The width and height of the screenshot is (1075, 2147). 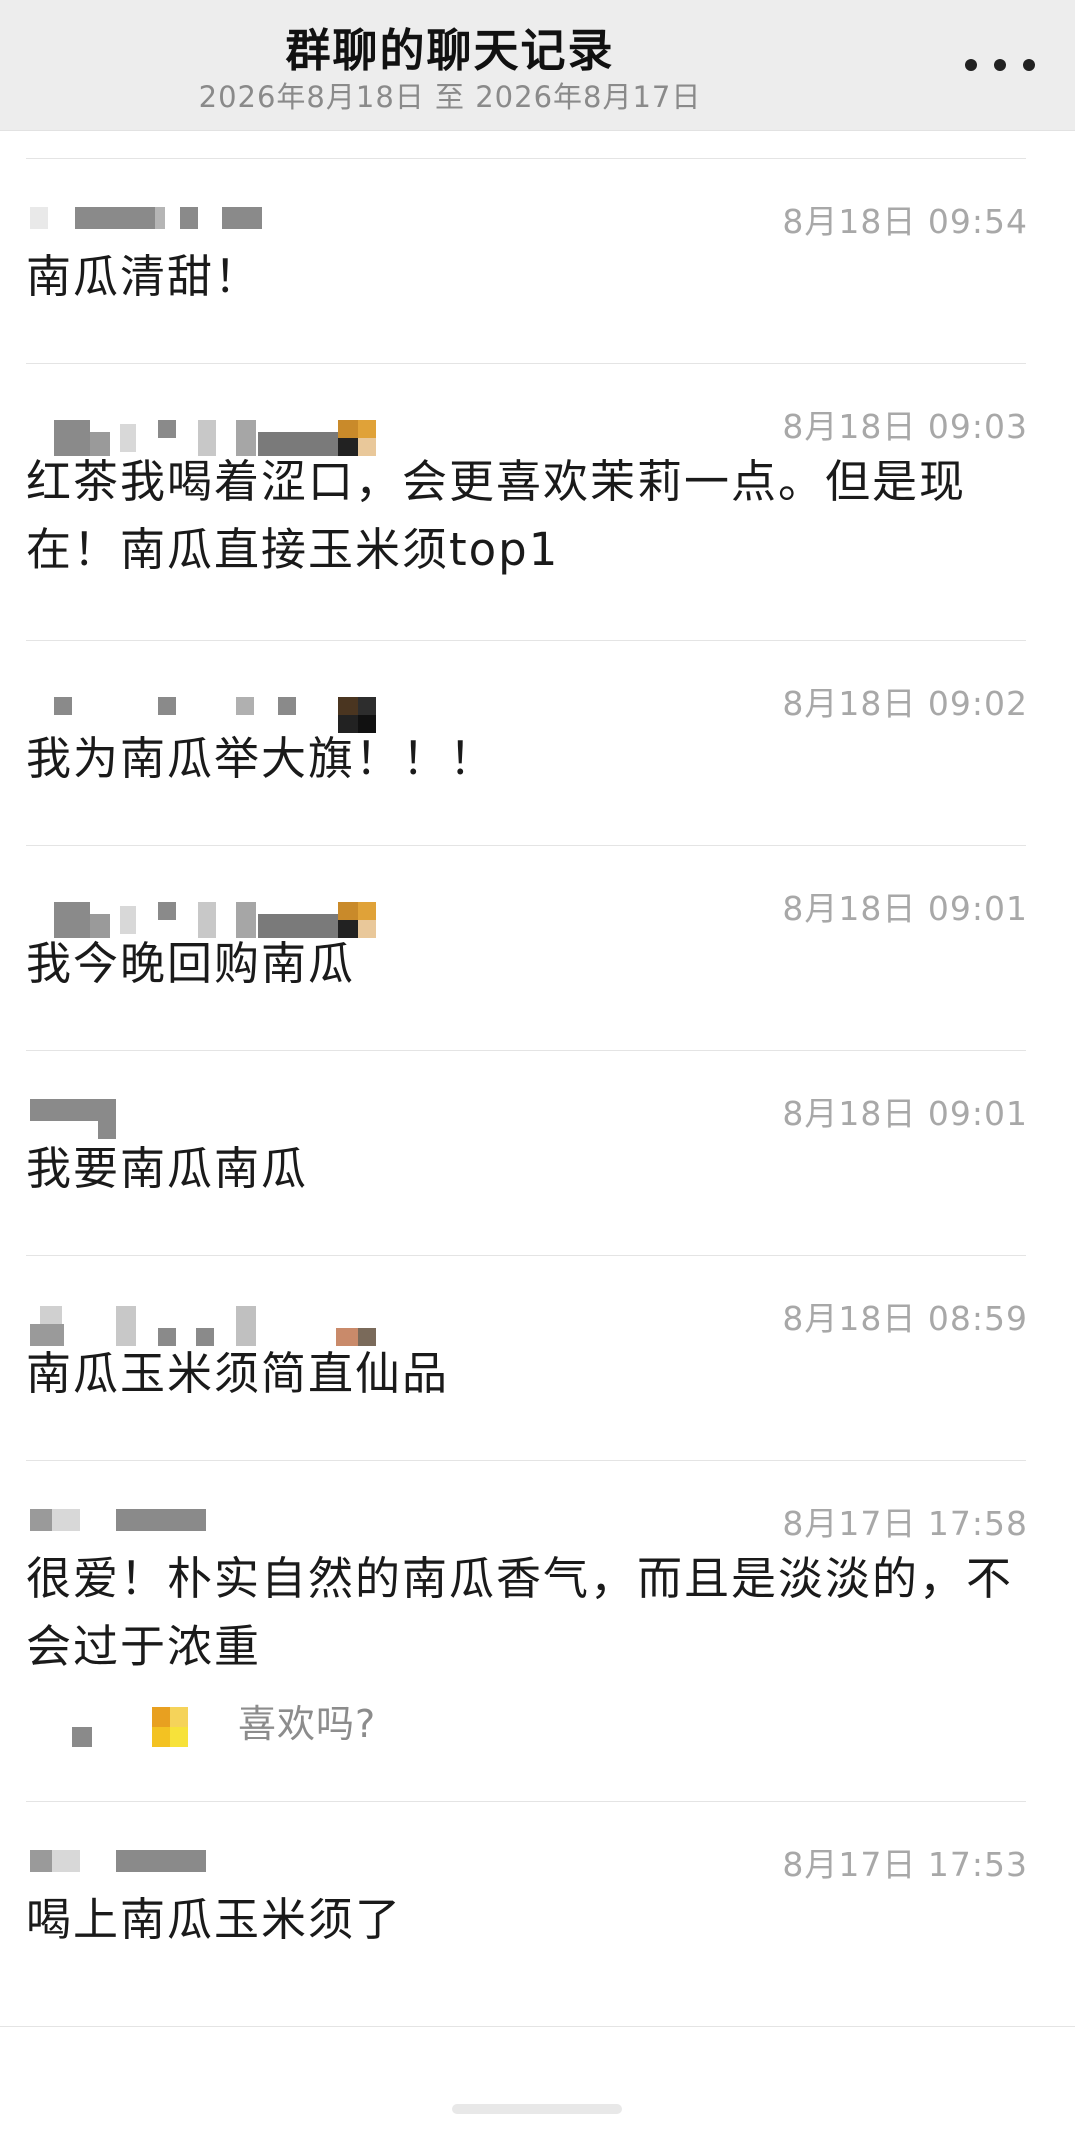 I want to click on message-time: 8月18日 09:54, so click(x=905, y=221).